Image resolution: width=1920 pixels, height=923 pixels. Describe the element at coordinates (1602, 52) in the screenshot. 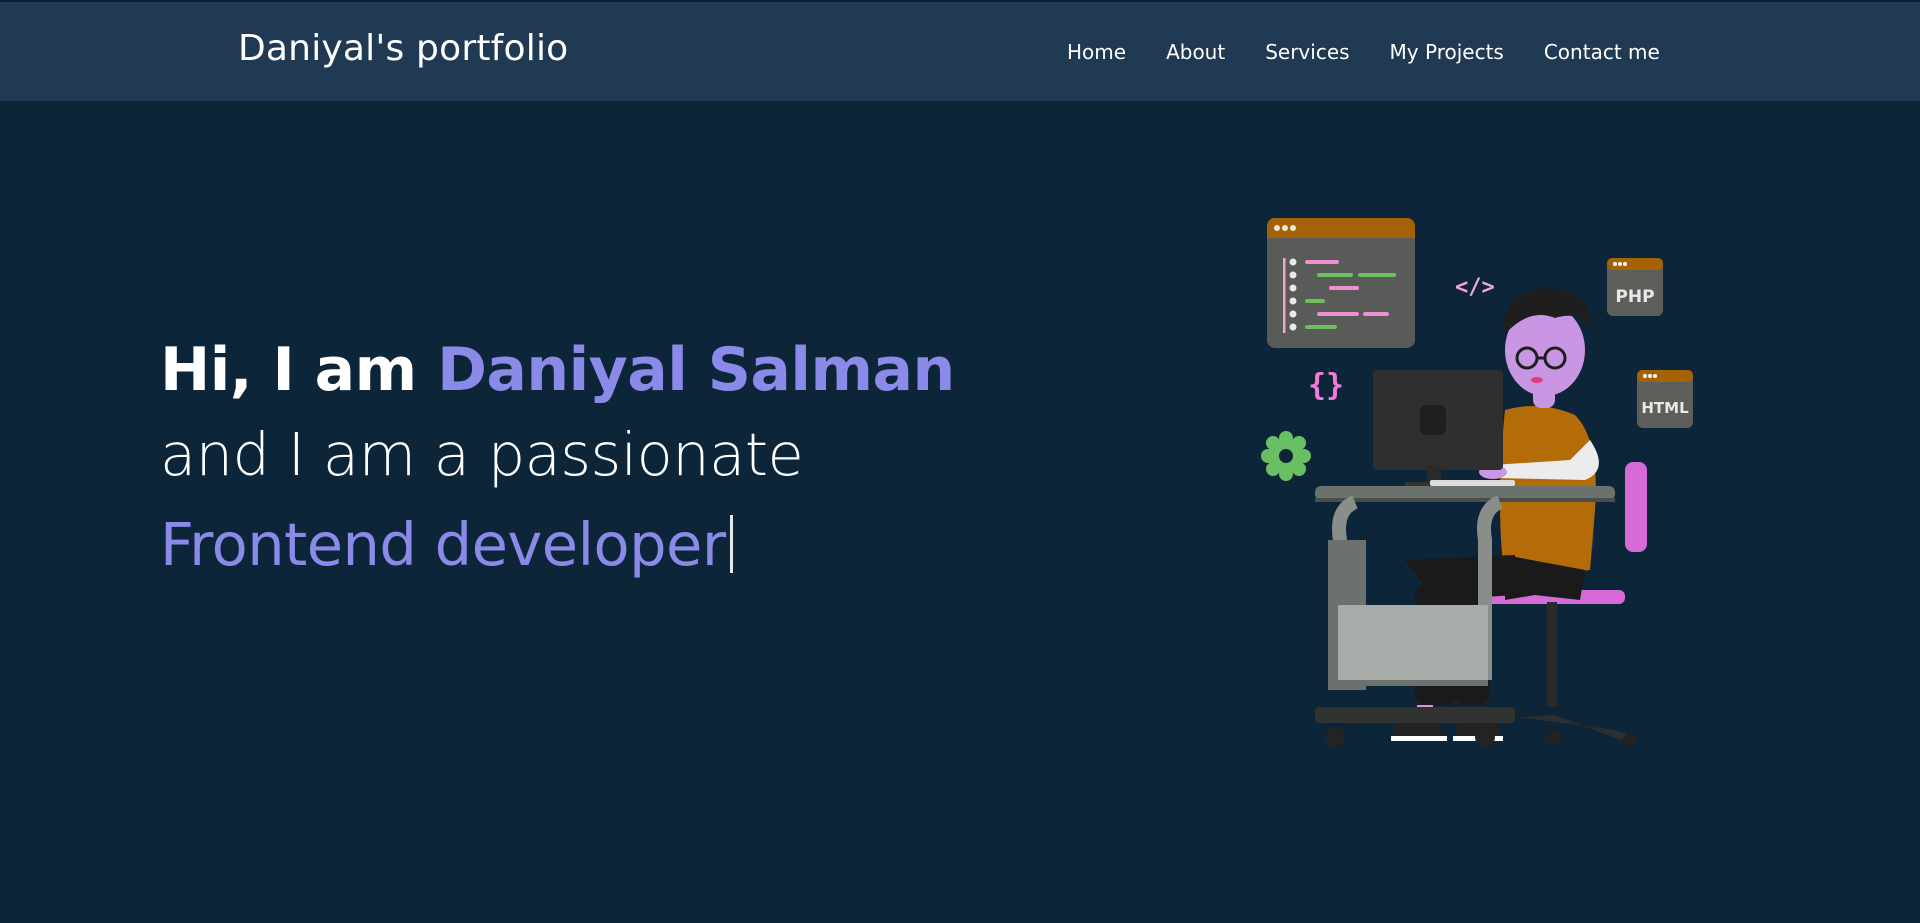

I see `nav-contact-me: Contact me` at that location.